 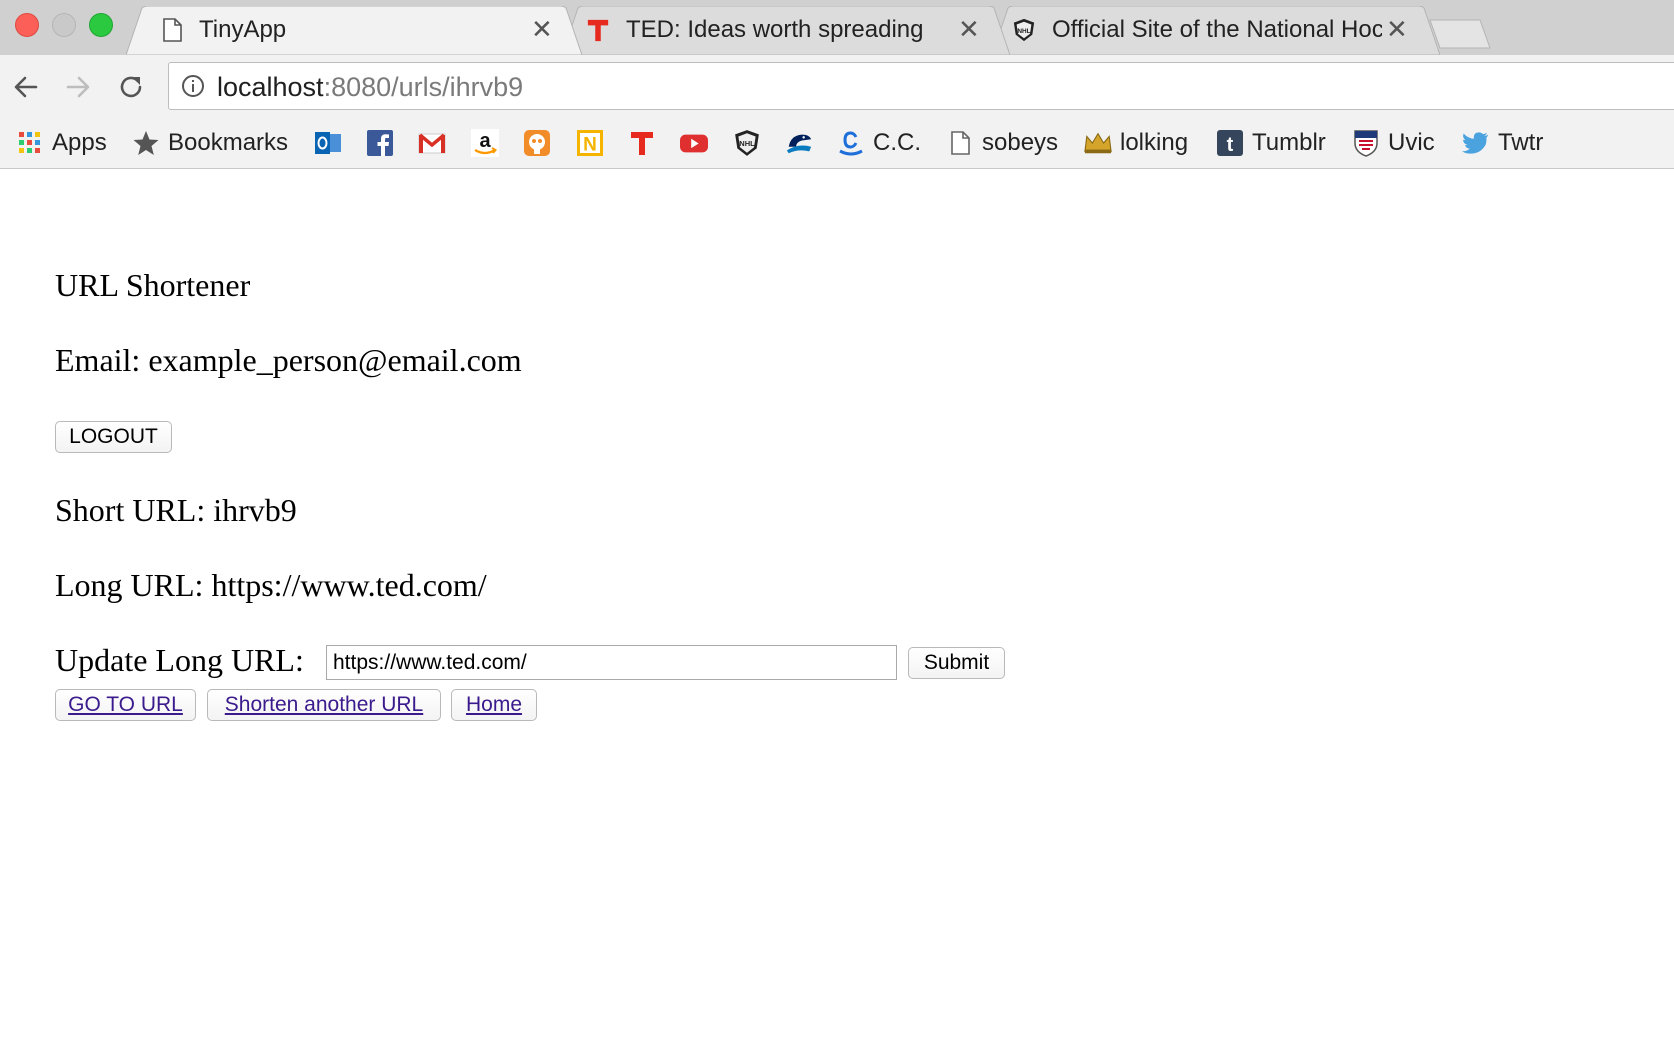 I want to click on submit-button: Submit, so click(x=956, y=663).